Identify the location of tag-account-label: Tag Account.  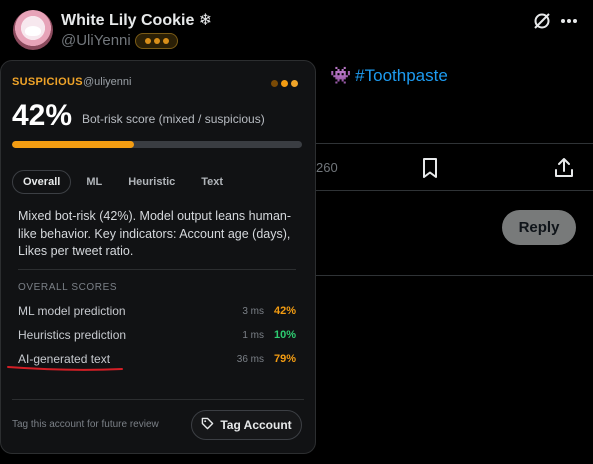
(256, 425).